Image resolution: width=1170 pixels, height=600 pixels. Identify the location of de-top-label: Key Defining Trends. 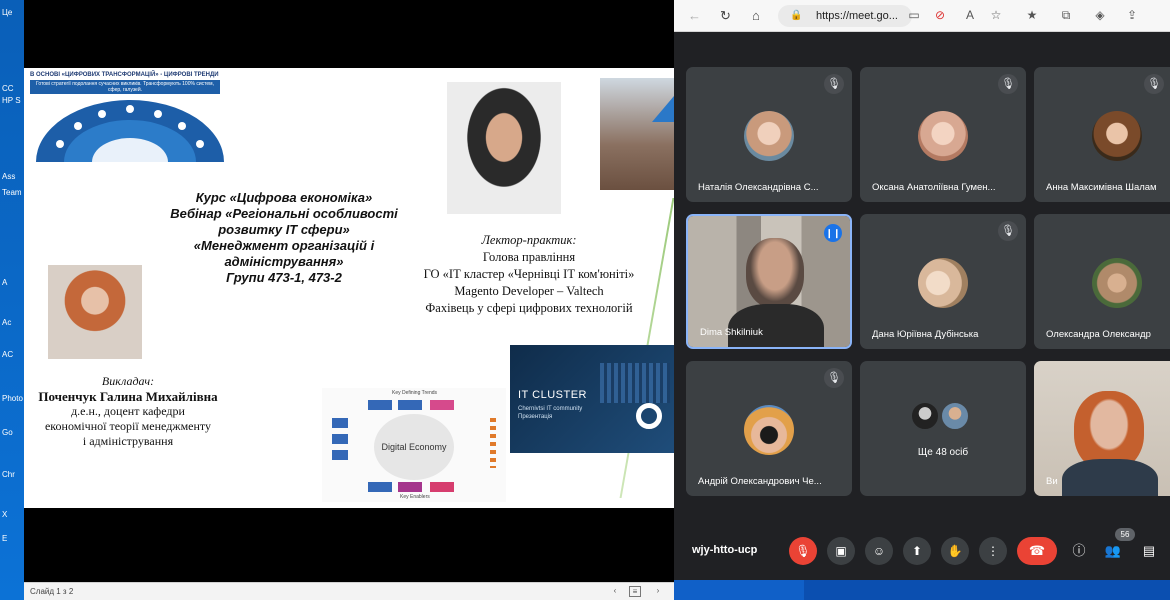
(415, 393).